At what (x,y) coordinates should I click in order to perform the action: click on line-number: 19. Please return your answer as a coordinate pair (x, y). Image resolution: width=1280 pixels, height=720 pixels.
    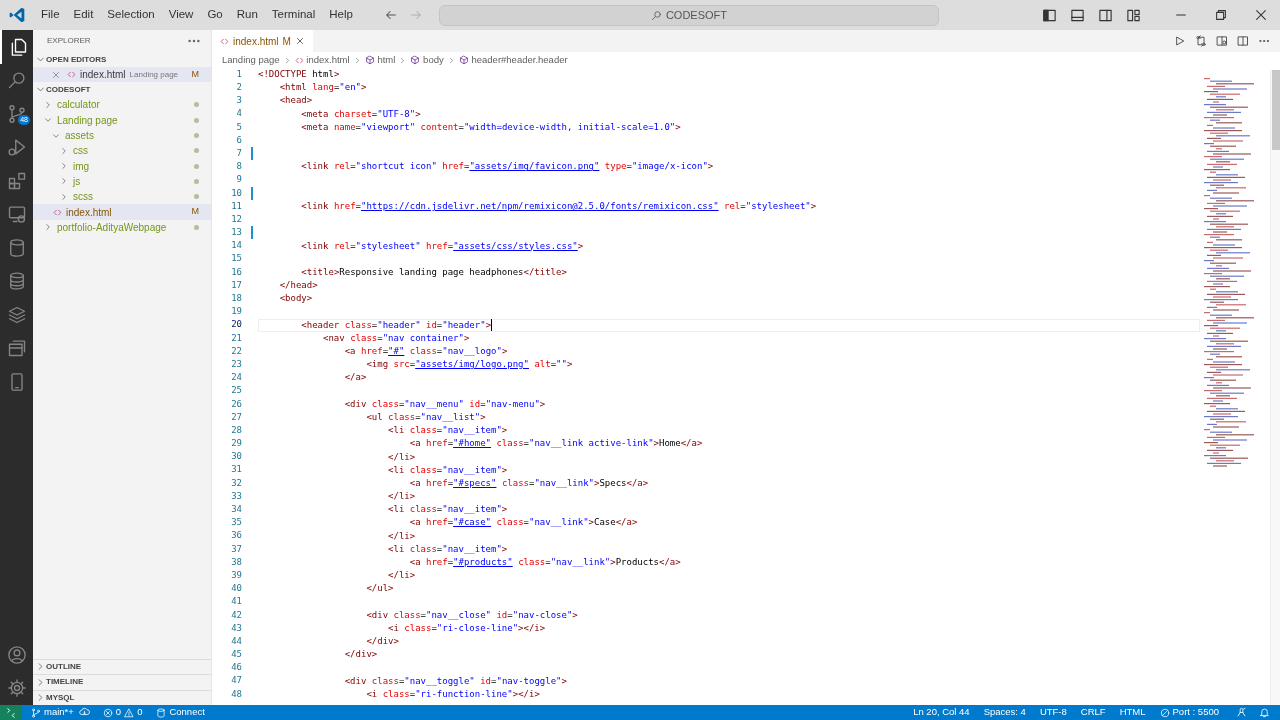
    Looking at the image, I should click on (236, 312).